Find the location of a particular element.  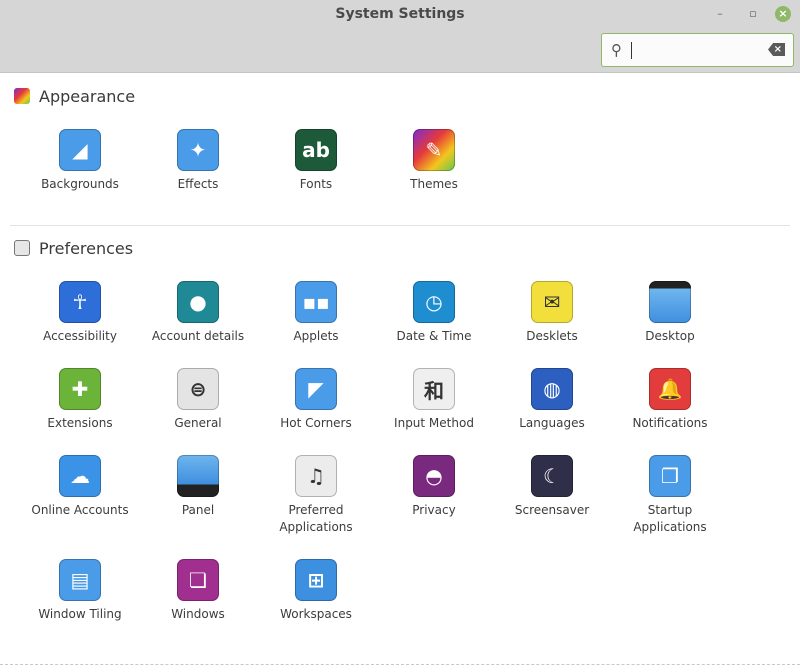

applets-icon: ▪▪ is located at coordinates (316, 302).